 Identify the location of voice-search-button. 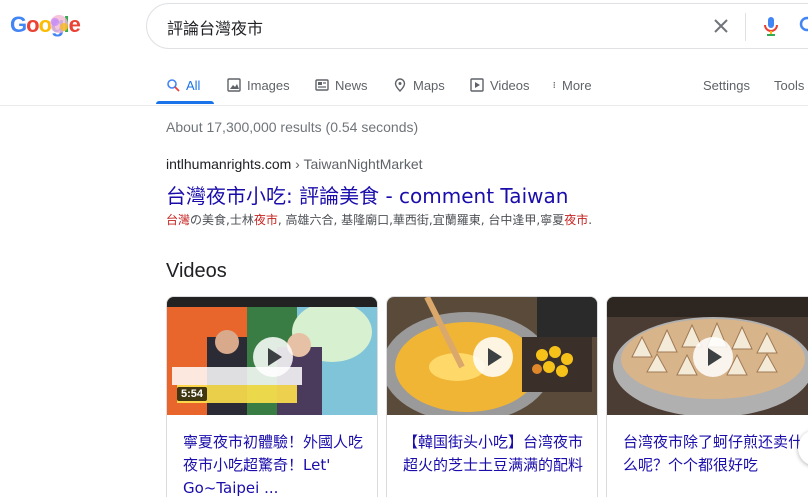
(771, 26).